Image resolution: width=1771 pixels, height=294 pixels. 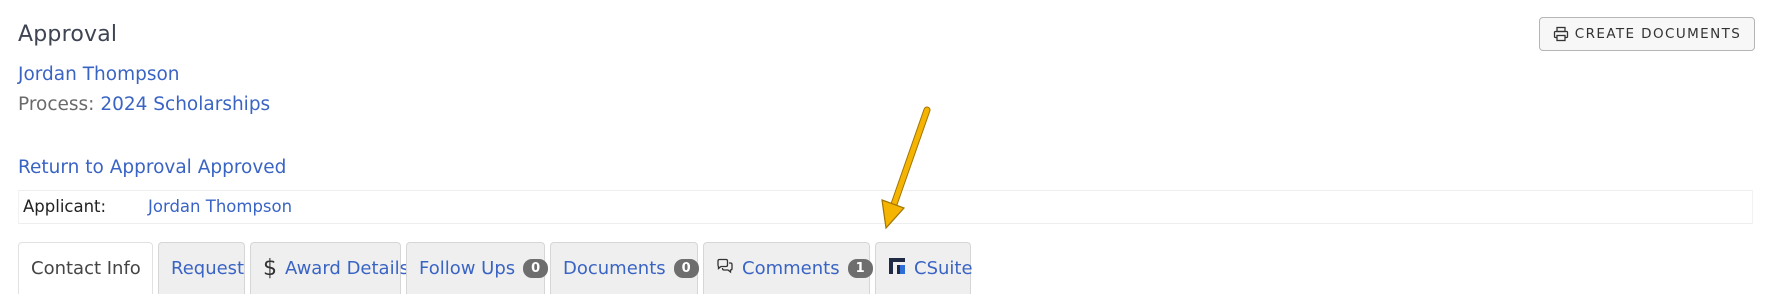 What do you see at coordinates (906, 168) in the screenshot?
I see `pointer-arrow-icon` at bounding box center [906, 168].